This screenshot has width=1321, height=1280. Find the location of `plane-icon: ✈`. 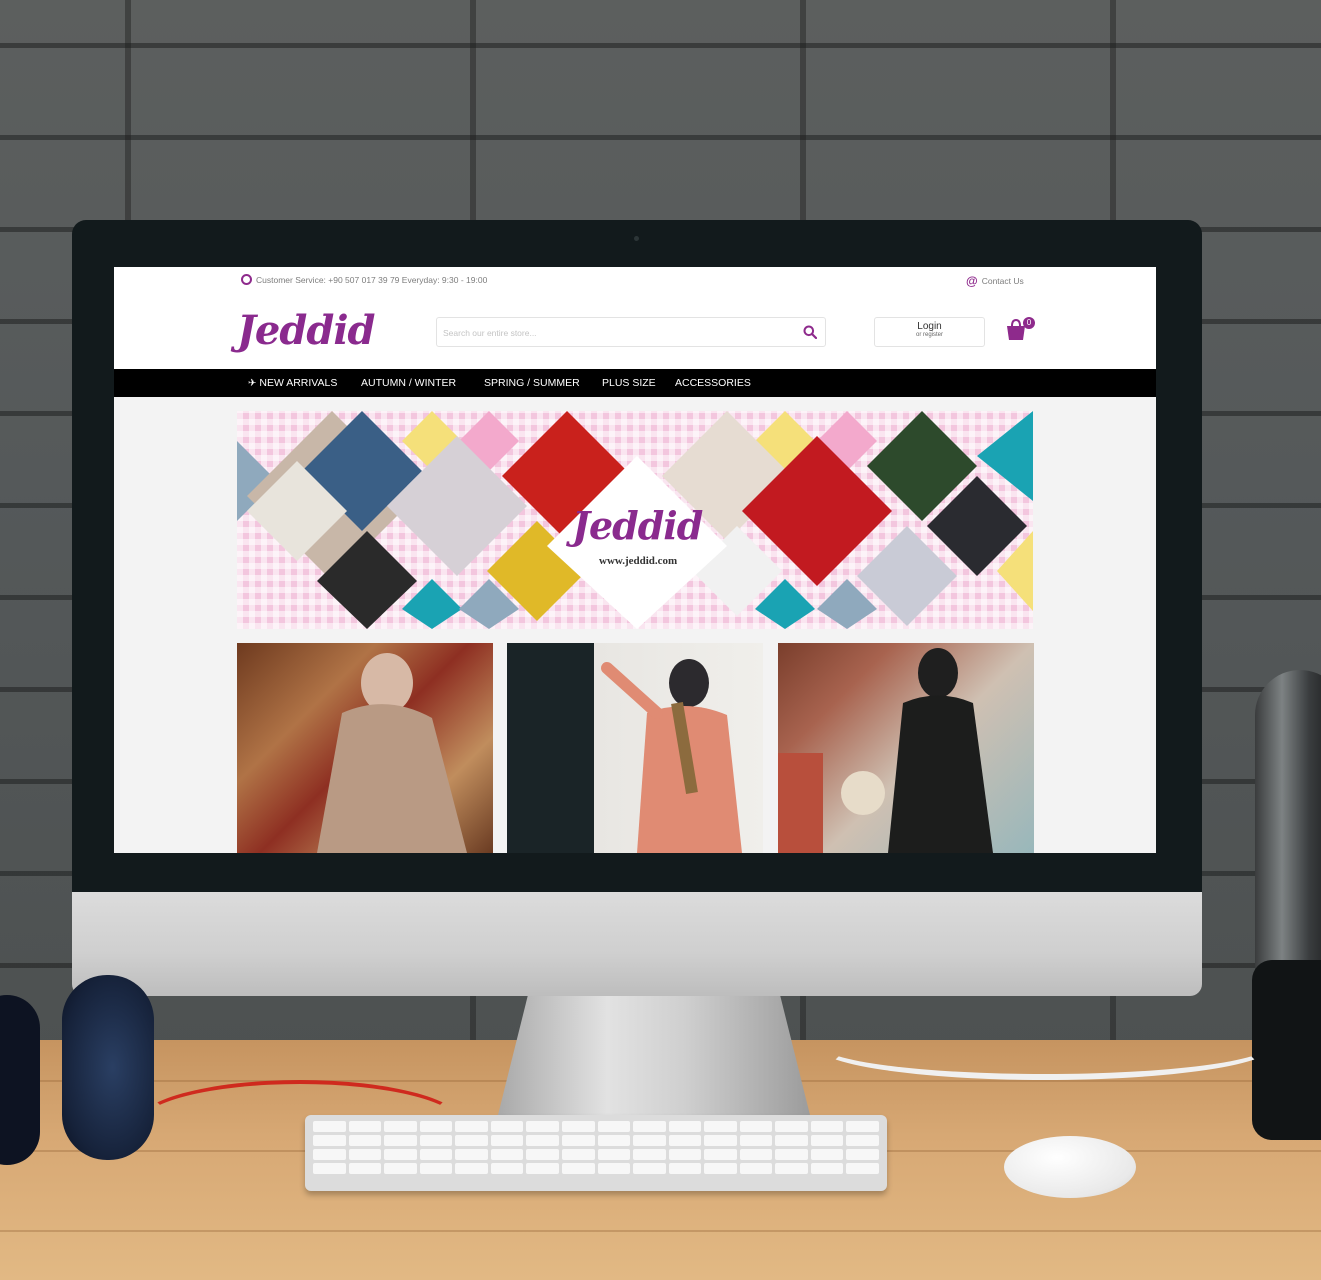

plane-icon: ✈ is located at coordinates (252, 383).